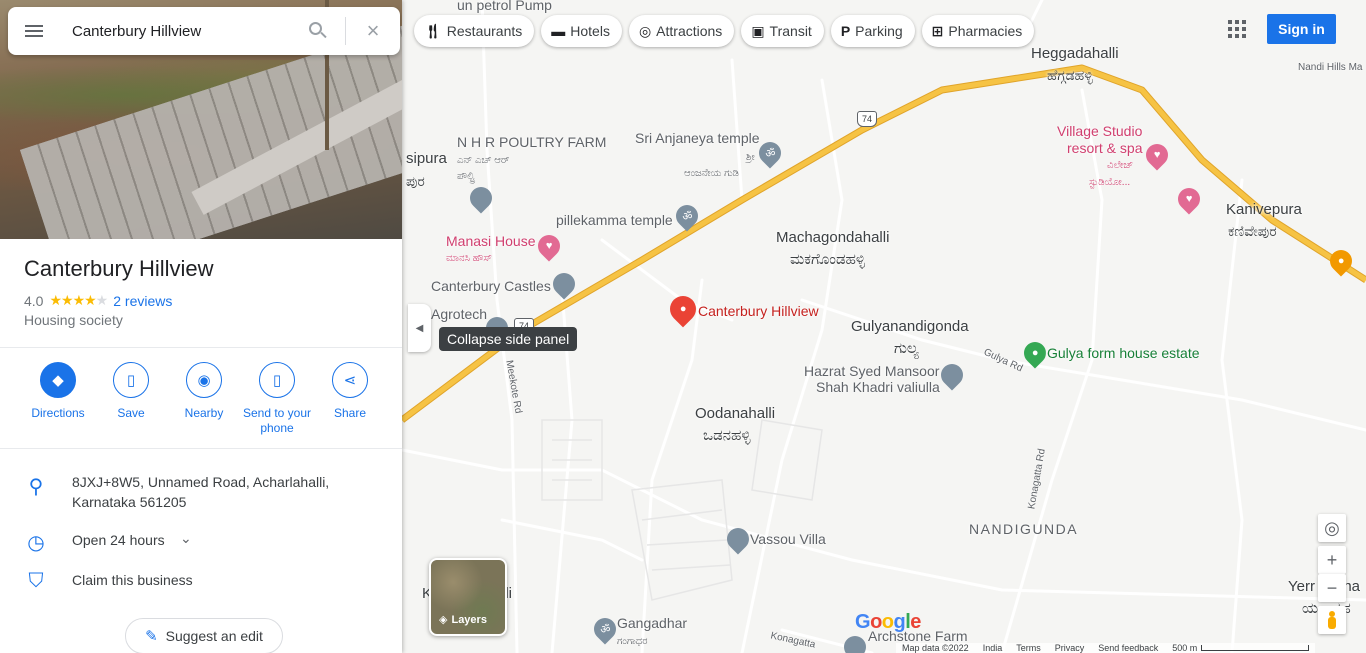 The height and width of the screenshot is (653, 1366). Describe the element at coordinates (1123, 353) in the screenshot. I see `map-label-gulya-farm: Gulya form house estate` at that location.